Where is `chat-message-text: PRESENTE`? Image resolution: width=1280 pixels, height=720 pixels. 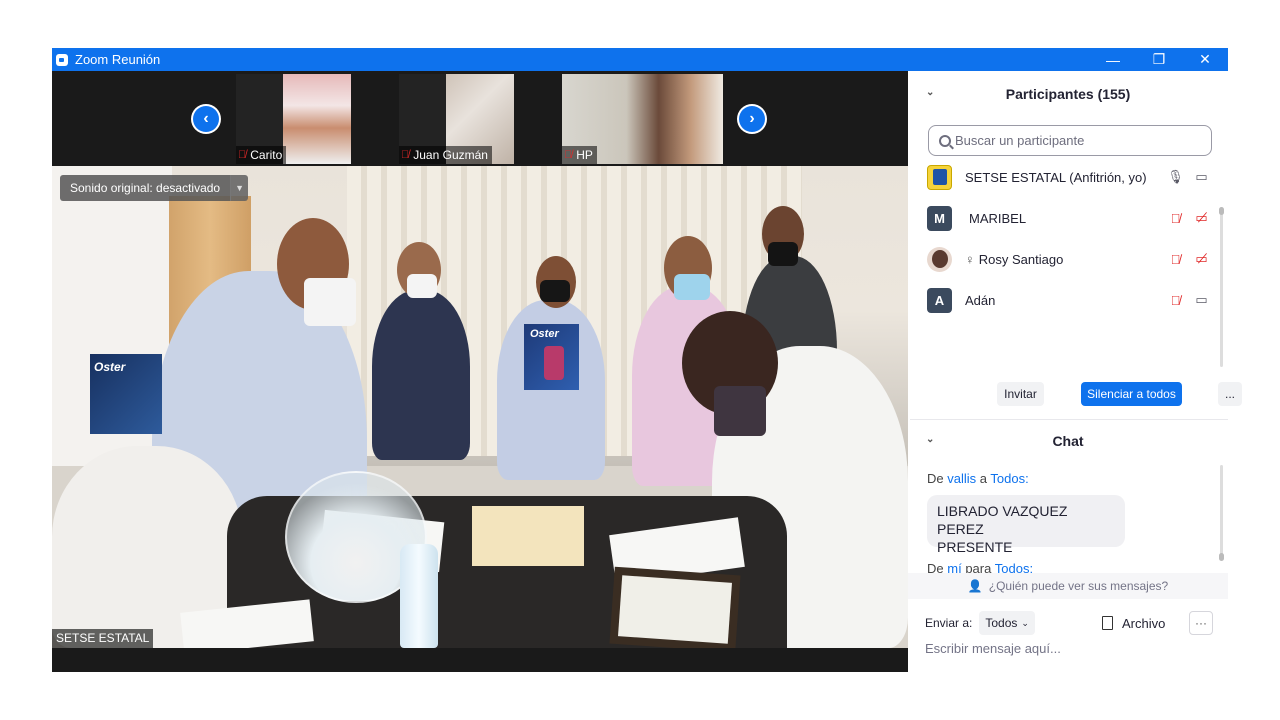 chat-message-text: PRESENTE is located at coordinates (975, 547).